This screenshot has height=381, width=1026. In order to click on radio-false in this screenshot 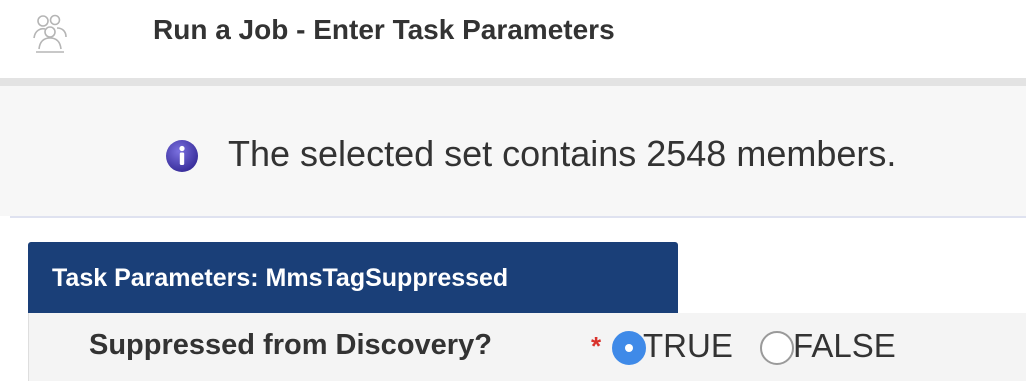, I will do `click(777, 348)`.